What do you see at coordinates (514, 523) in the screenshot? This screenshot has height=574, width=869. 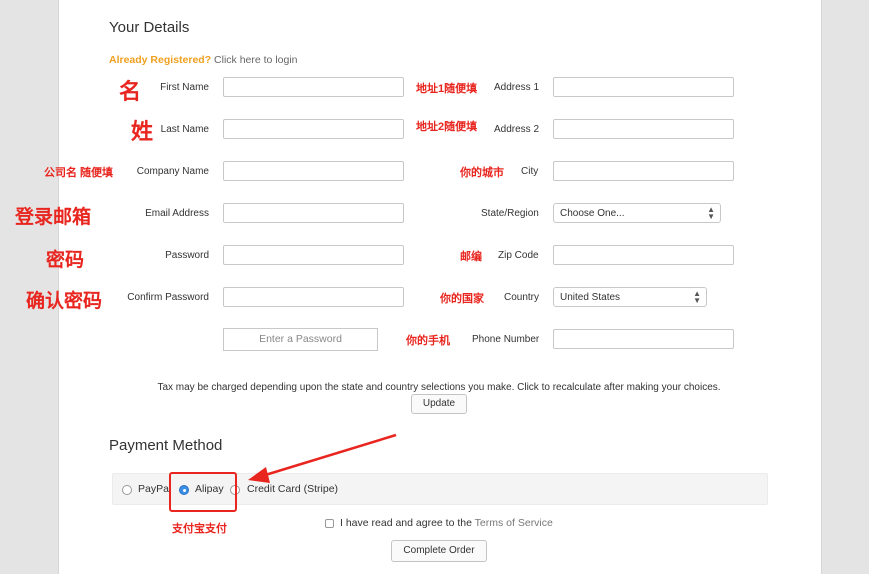 I see `terms-of-service-link: Terms of Service` at bounding box center [514, 523].